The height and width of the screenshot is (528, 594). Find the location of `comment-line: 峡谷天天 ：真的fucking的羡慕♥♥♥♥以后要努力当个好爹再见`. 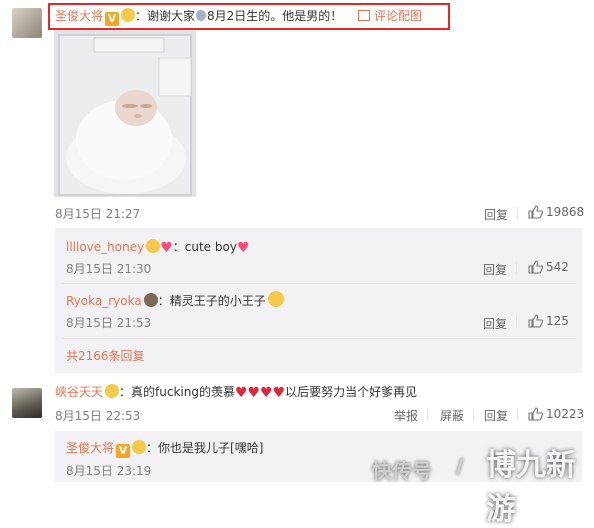

comment-line: 峡谷天天 ：真的fucking的羡慕♥♥♥♥以后要努力当个好爹再见 is located at coordinates (236, 392).